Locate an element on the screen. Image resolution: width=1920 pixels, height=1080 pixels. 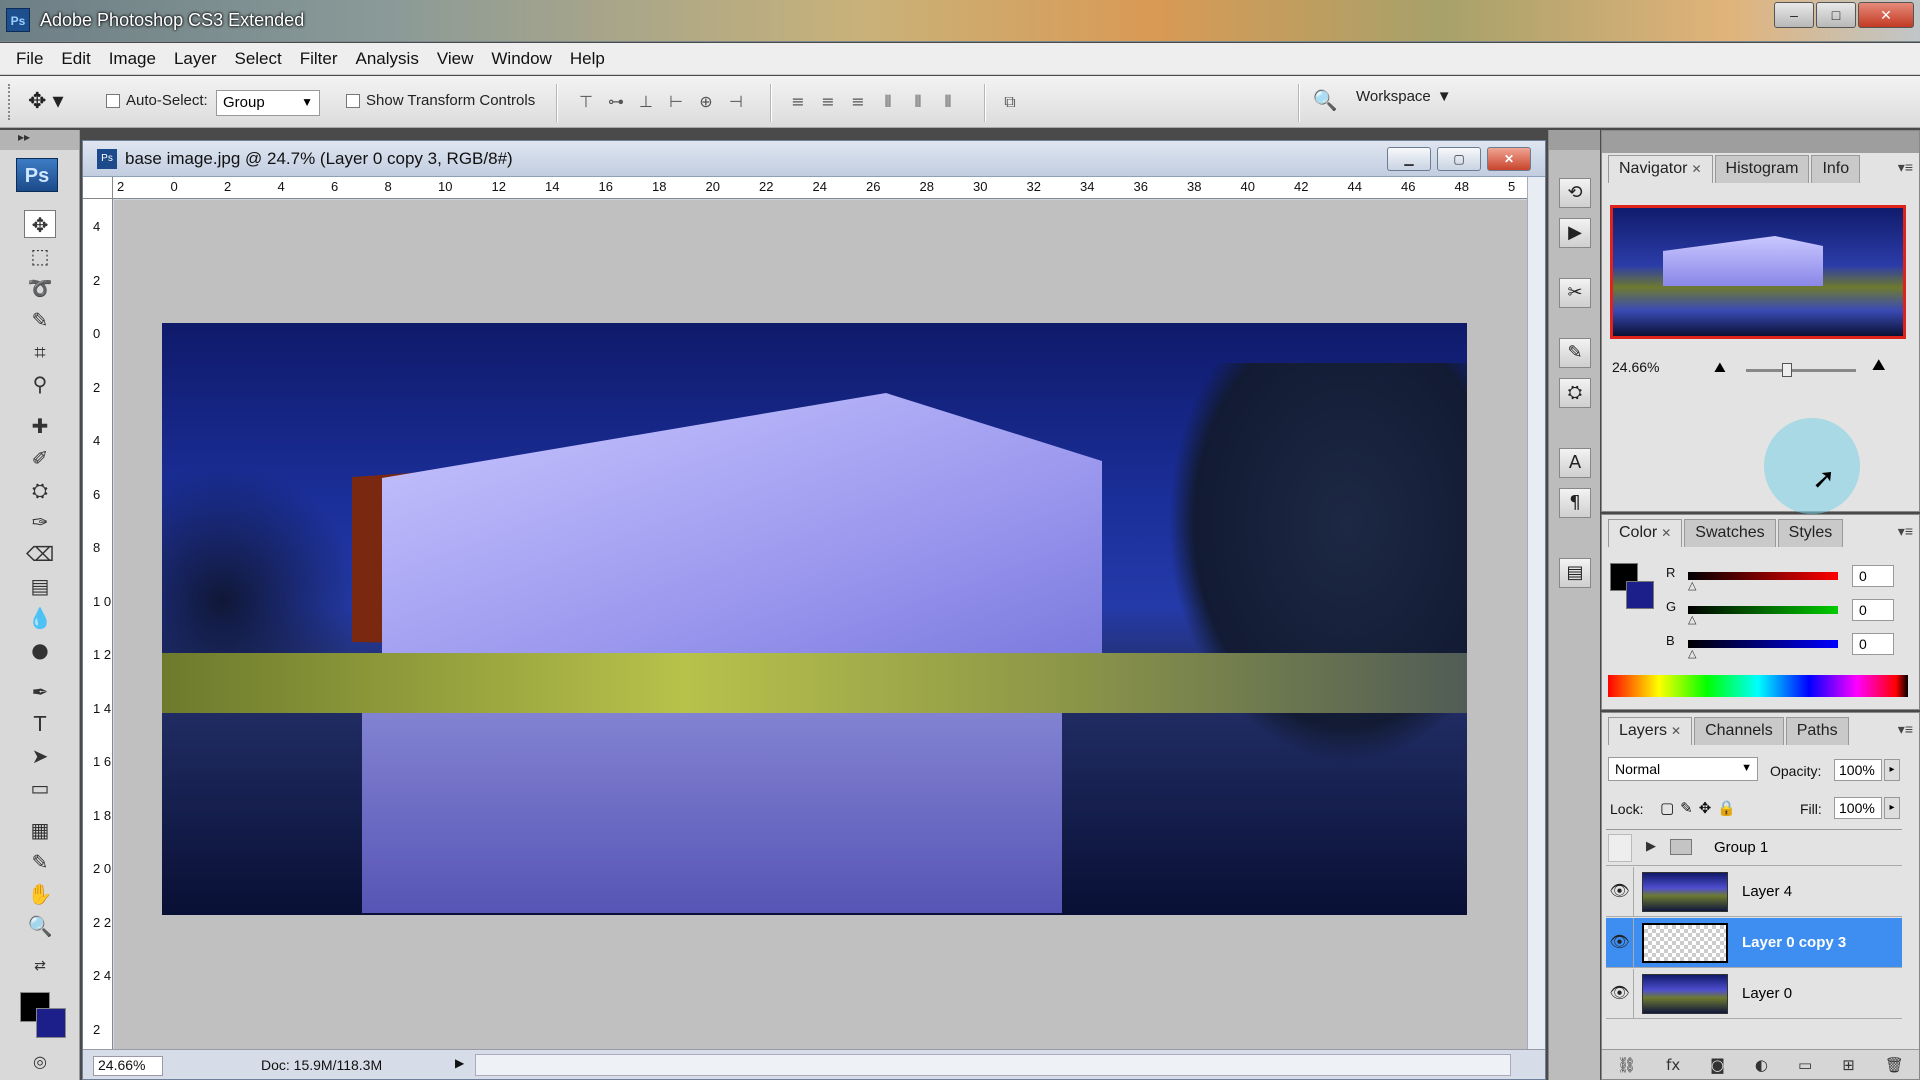
show-transform-checkbox: Show Transform Controls is located at coordinates (440, 100).